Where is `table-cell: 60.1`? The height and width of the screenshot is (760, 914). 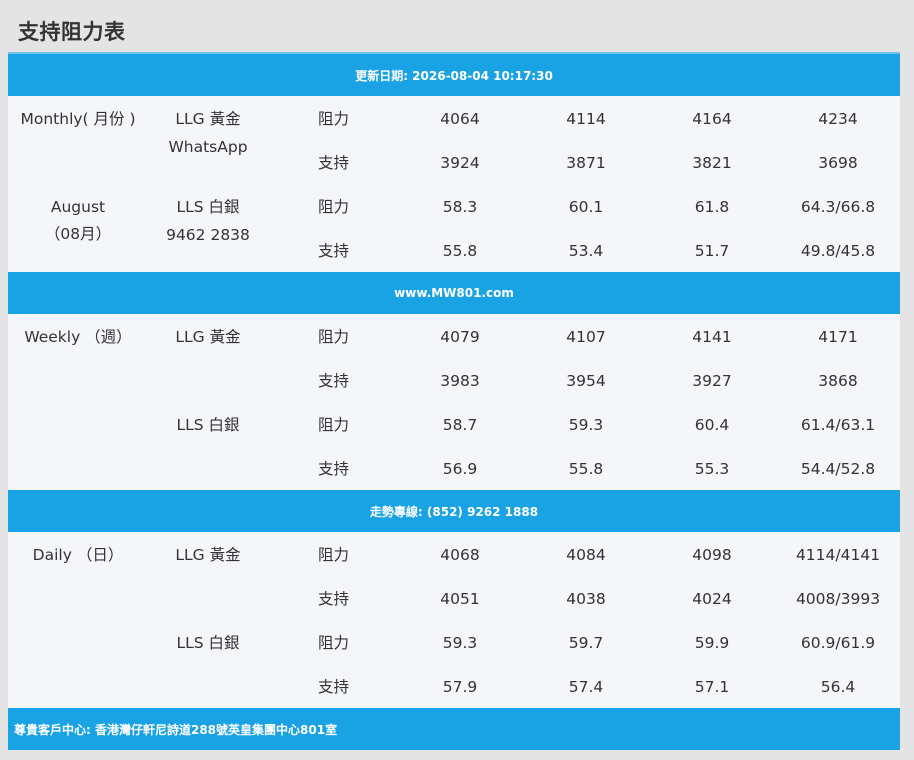 table-cell: 60.1 is located at coordinates (586, 207).